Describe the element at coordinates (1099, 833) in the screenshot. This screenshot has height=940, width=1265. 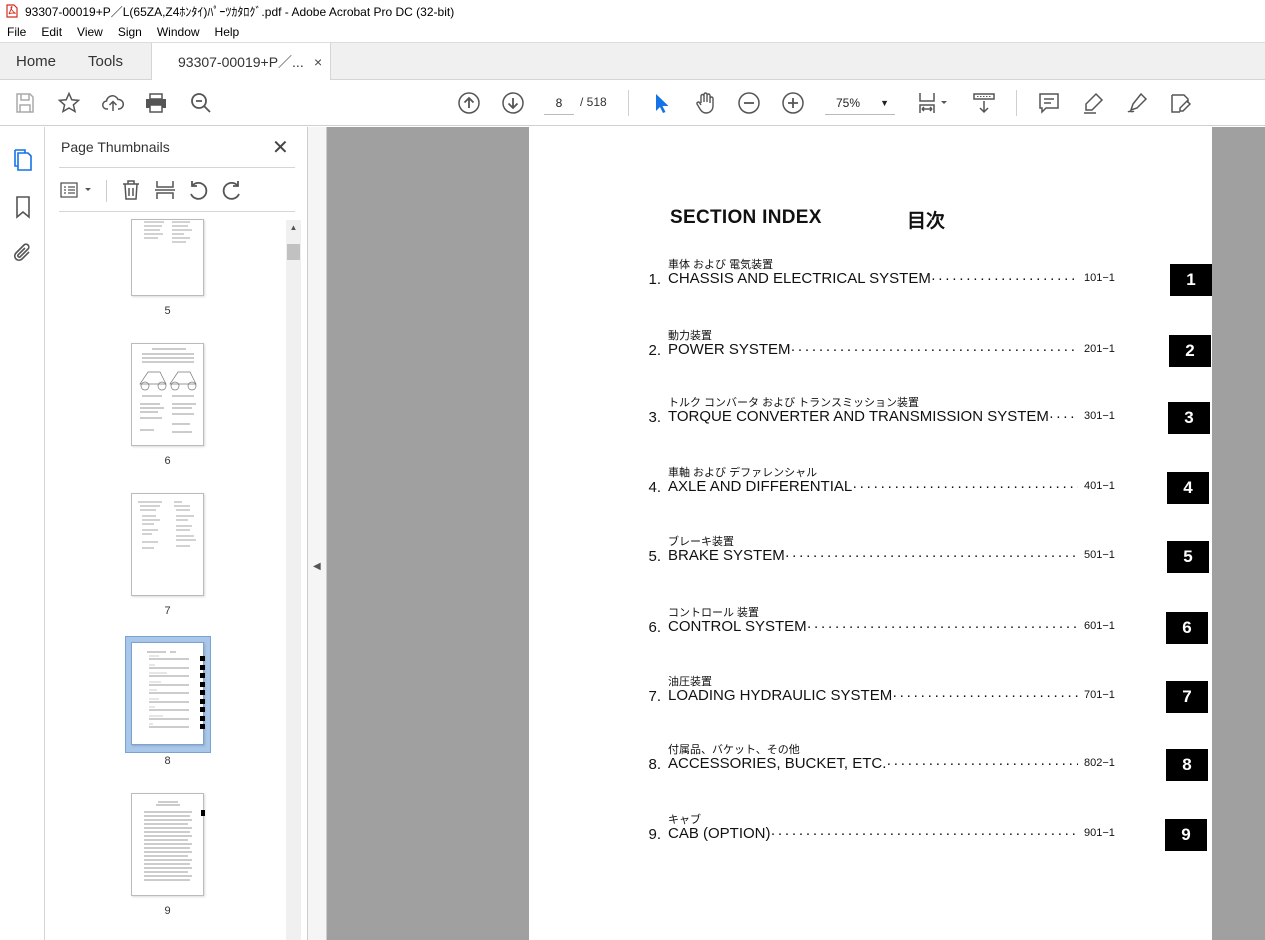
I see `entry-page-ref: 901−1` at that location.